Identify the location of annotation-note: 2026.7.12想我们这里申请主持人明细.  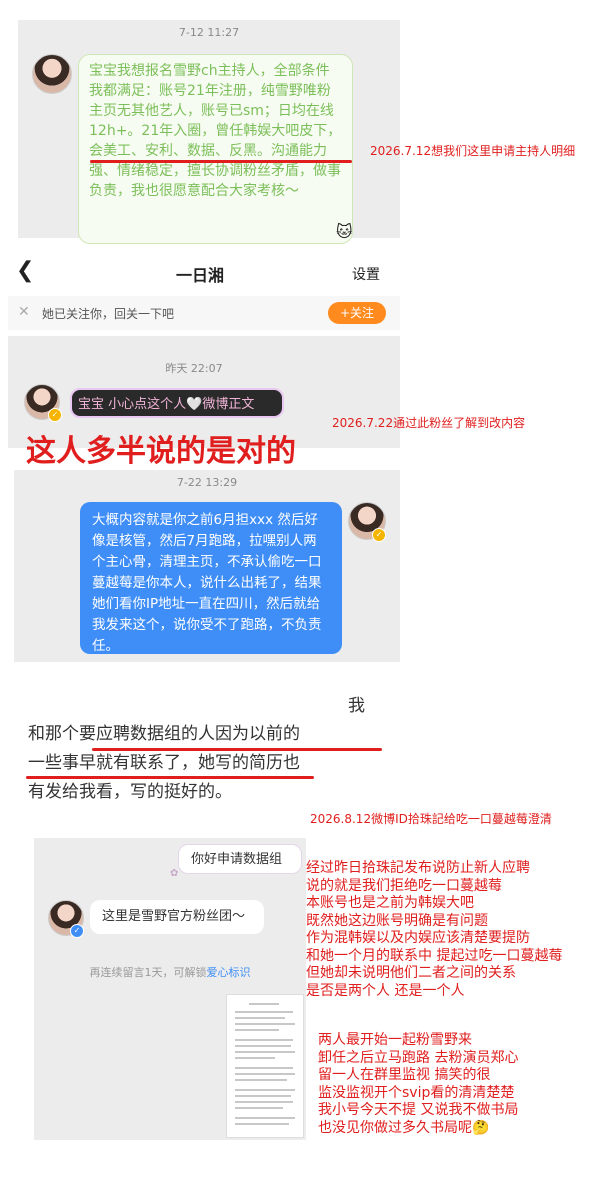
(473, 151).